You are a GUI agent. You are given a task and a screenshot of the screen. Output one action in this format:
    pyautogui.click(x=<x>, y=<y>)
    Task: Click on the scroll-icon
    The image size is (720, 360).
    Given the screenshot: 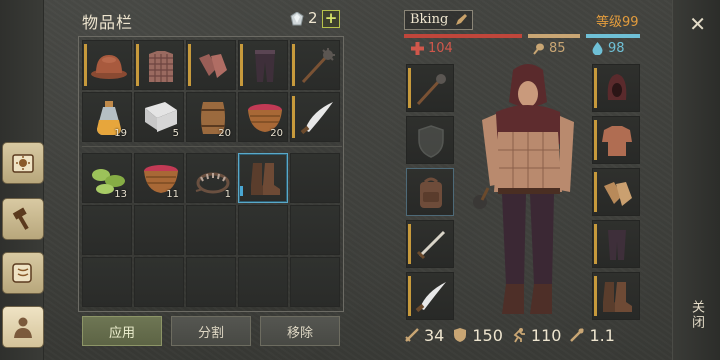 What is the action you would take?
    pyautogui.click(x=22, y=273)
    